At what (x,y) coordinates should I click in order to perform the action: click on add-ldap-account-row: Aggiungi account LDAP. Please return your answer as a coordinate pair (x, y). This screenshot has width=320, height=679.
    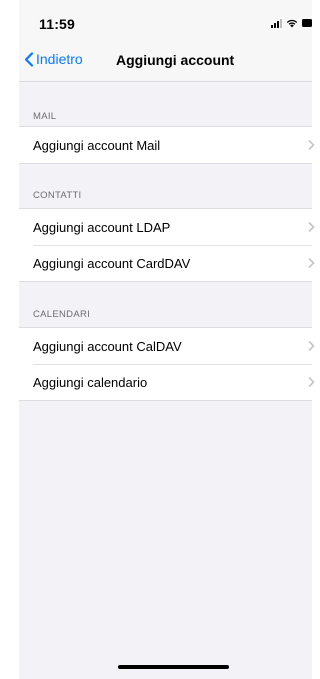
    Looking at the image, I should click on (167, 227).